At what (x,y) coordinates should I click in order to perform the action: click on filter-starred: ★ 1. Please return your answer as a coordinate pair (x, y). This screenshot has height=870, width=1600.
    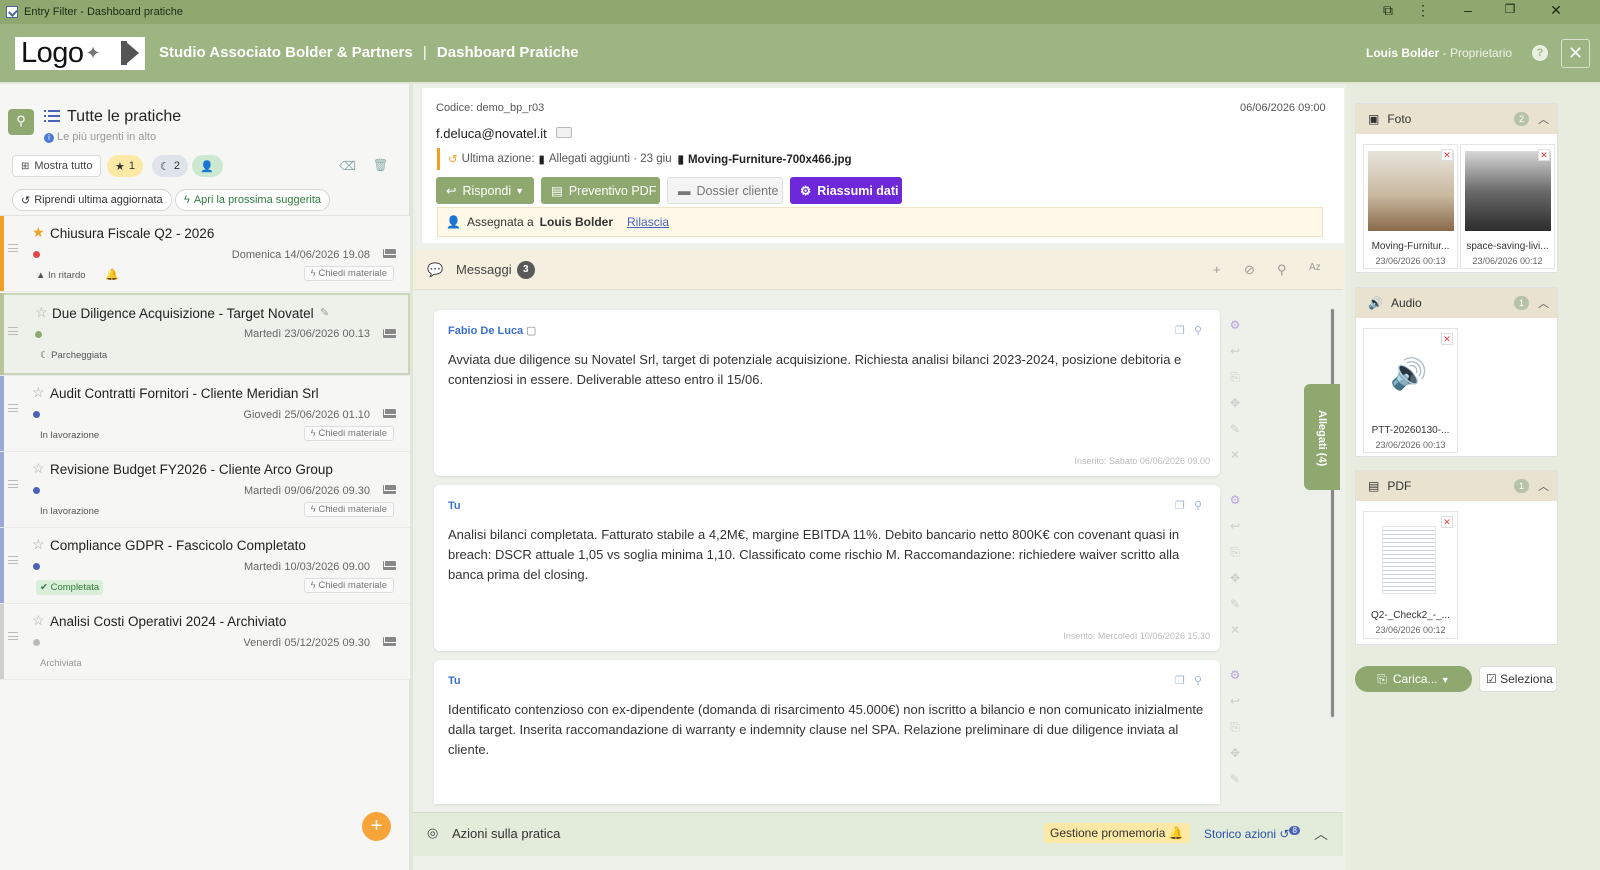
    Looking at the image, I should click on (125, 166).